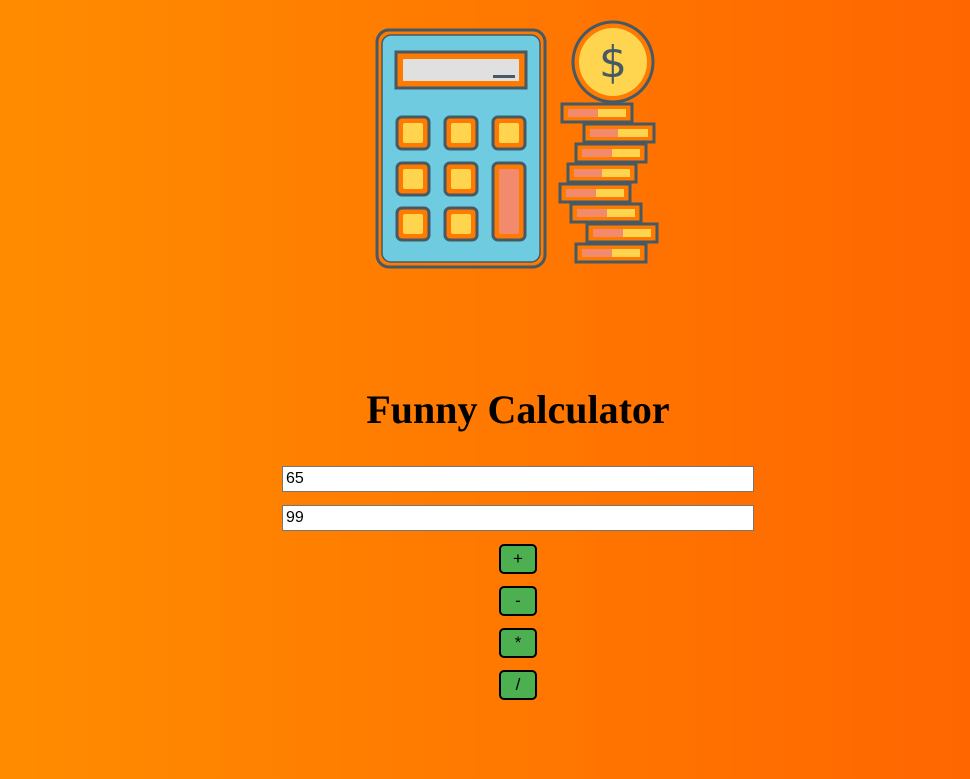 This screenshot has height=779, width=970. I want to click on calculator-coins-illustration: $, so click(517, 144).